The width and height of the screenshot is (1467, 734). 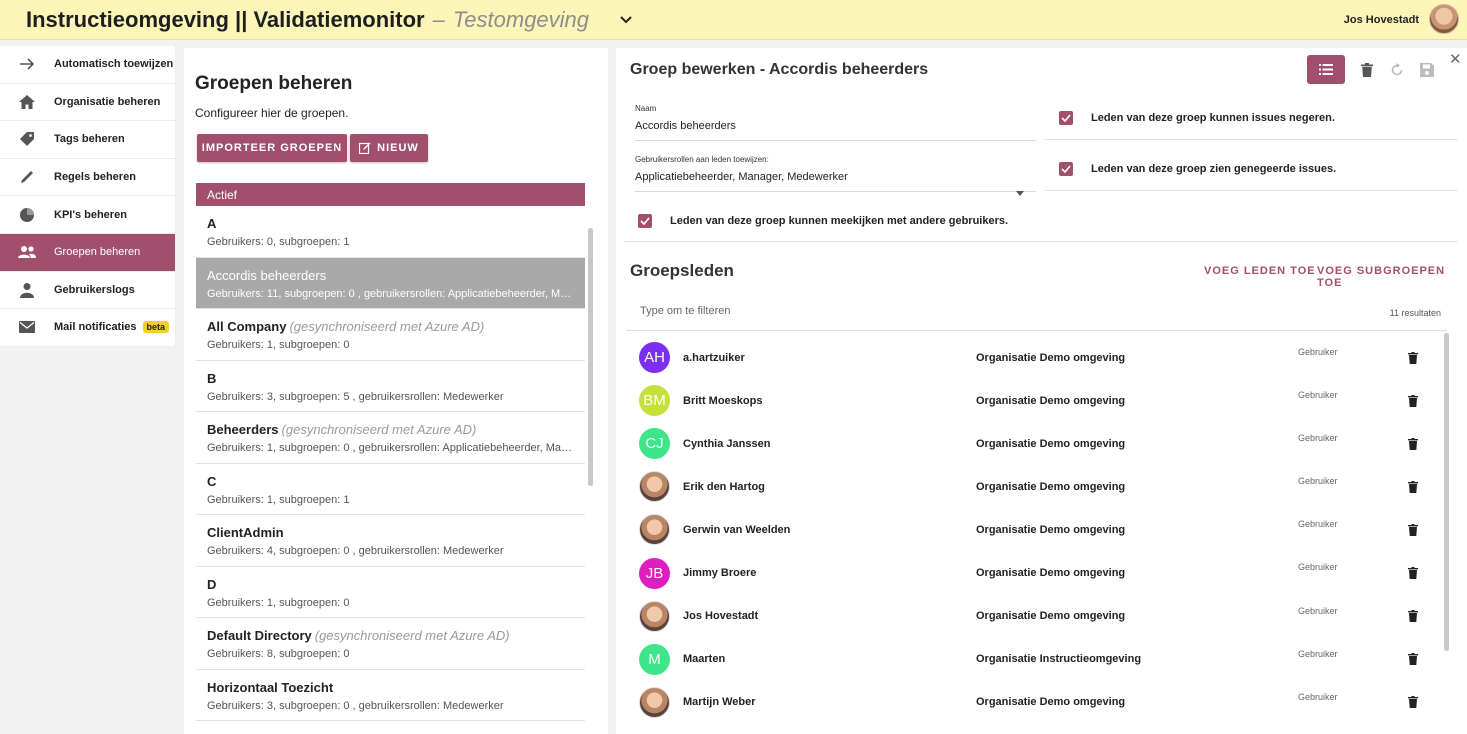 I want to click on user-name: Jos Hovestadt, so click(x=1381, y=20).